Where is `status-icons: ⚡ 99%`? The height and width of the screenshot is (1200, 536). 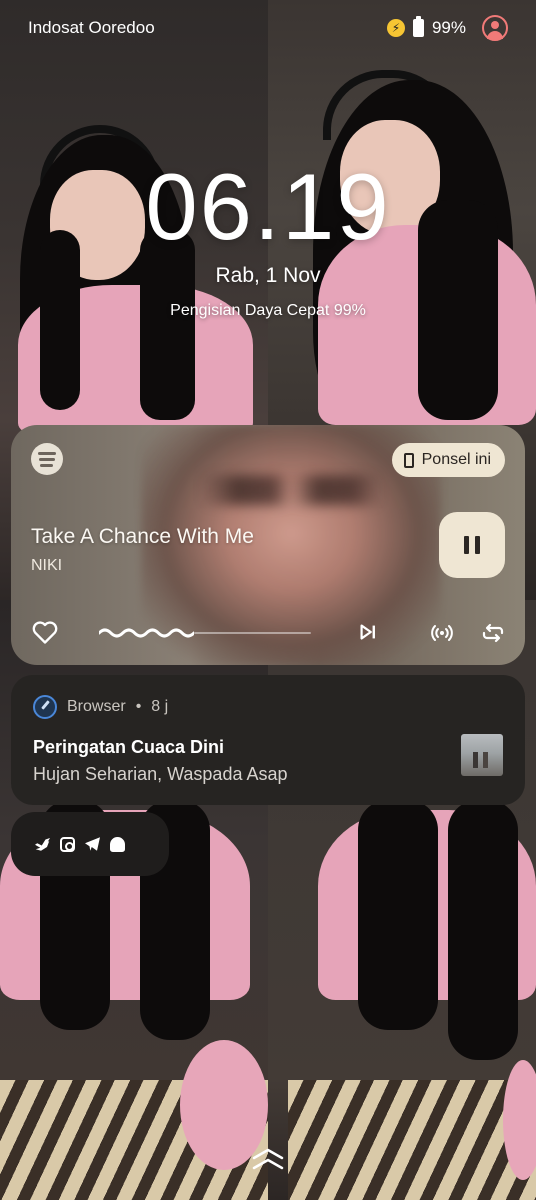
status-icons: ⚡ 99% is located at coordinates (447, 28).